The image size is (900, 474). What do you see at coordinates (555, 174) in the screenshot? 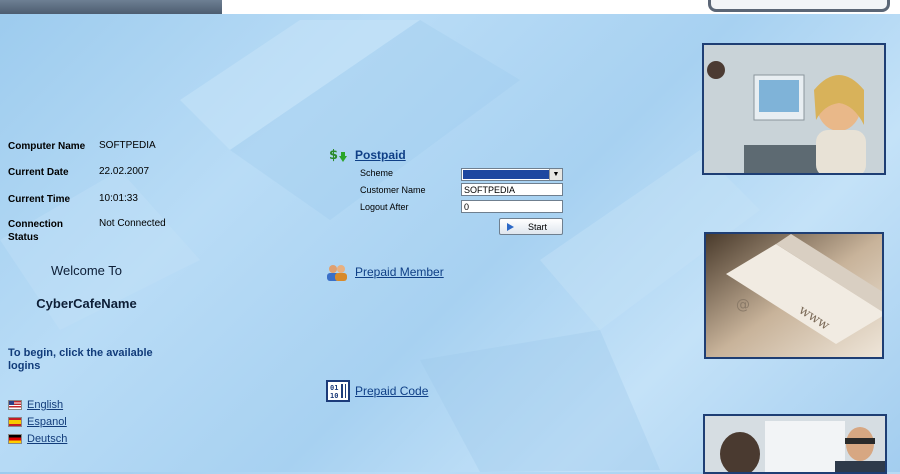
I see `chevron-down-icon: ▼` at bounding box center [555, 174].